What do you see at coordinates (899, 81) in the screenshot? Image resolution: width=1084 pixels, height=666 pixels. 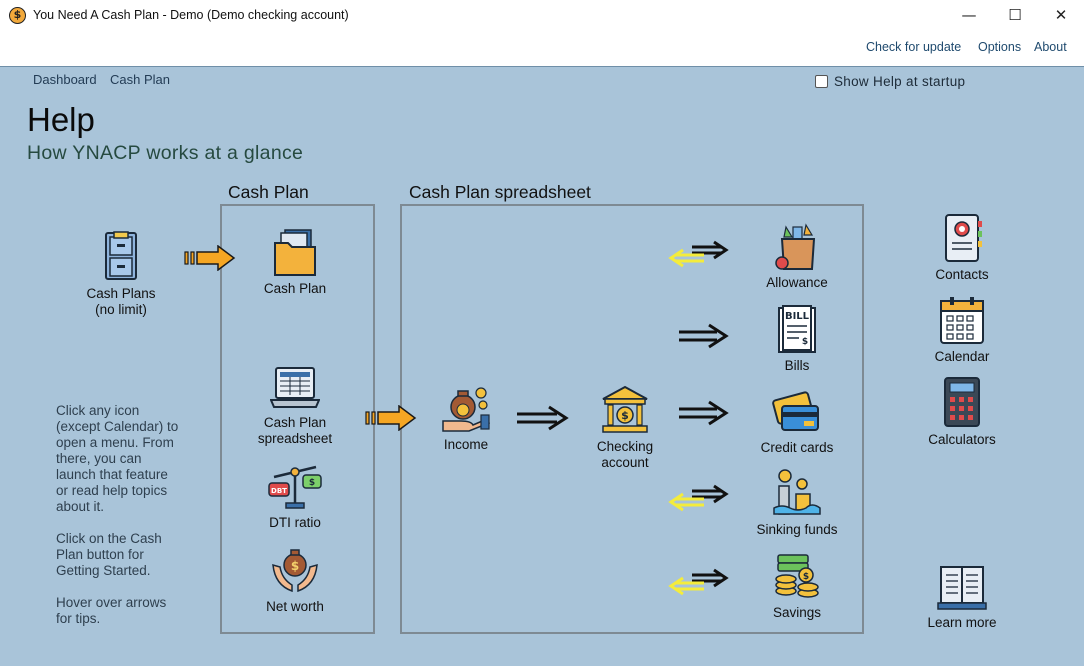 I see `show-help-label: Show Help at startup` at bounding box center [899, 81].